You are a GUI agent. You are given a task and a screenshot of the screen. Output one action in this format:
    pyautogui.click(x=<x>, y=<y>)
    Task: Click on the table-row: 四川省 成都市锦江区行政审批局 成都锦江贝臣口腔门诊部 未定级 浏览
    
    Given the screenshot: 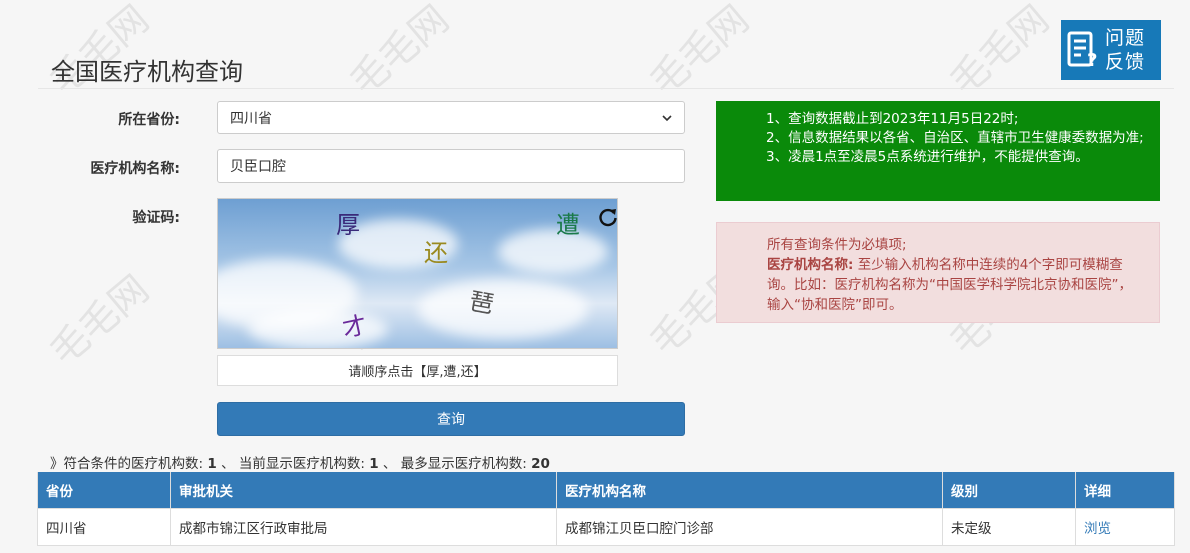 What is the action you would take?
    pyautogui.click(x=606, y=527)
    